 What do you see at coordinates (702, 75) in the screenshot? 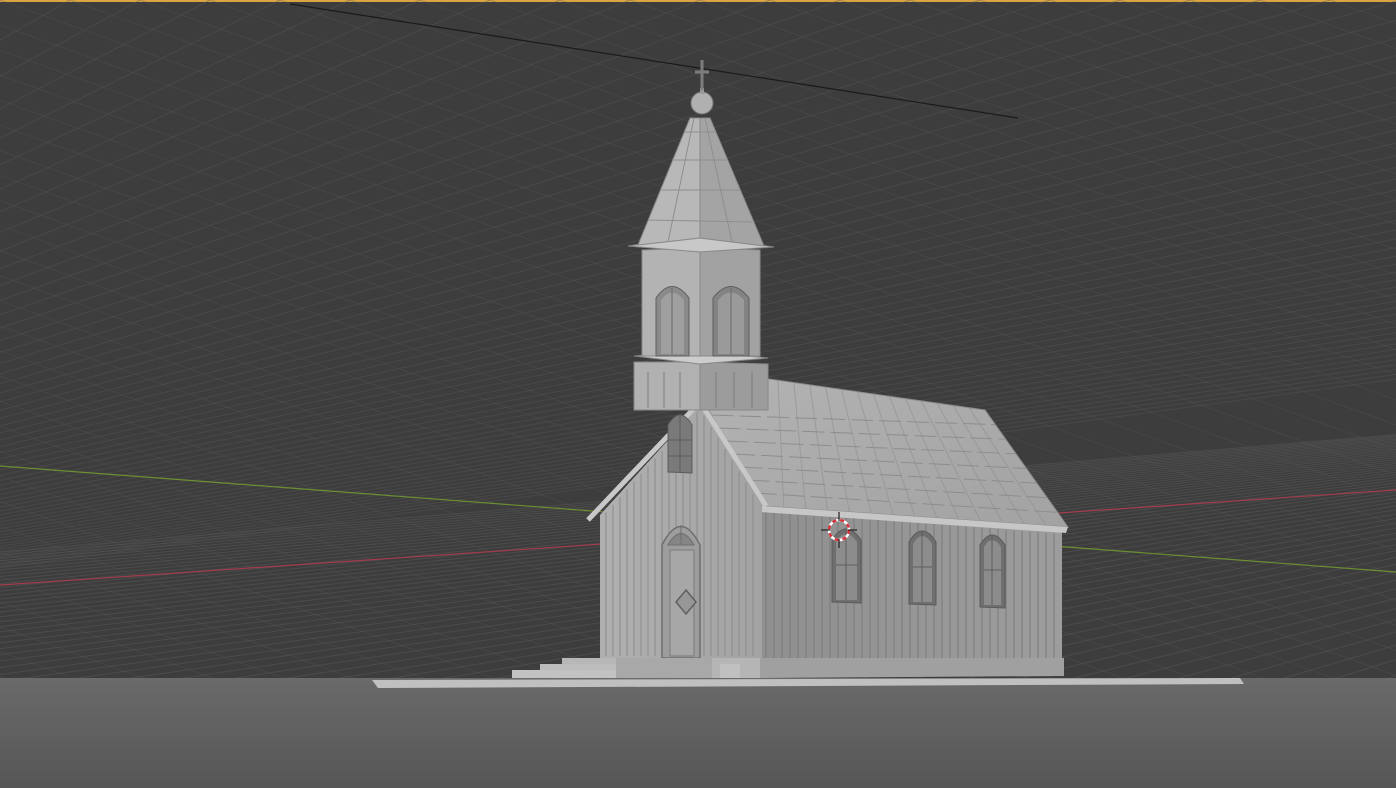
I see `cross-icon` at bounding box center [702, 75].